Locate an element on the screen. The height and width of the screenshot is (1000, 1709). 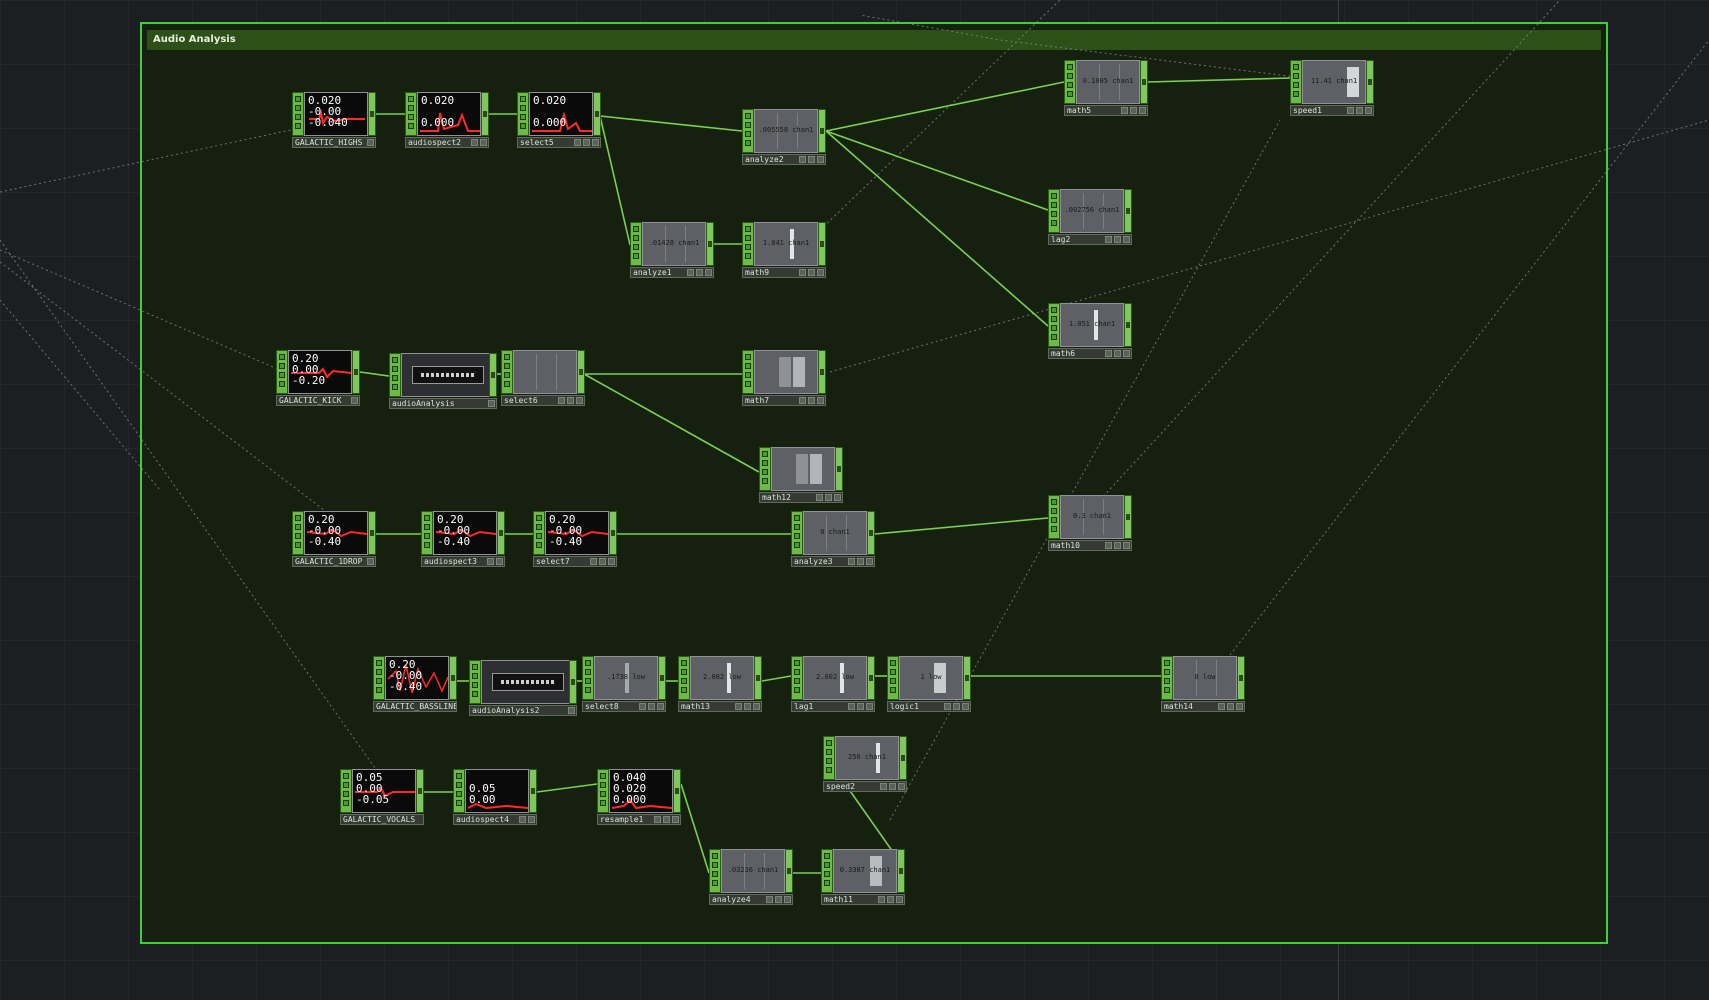
node-math12: math12 is located at coordinates (801, 475).